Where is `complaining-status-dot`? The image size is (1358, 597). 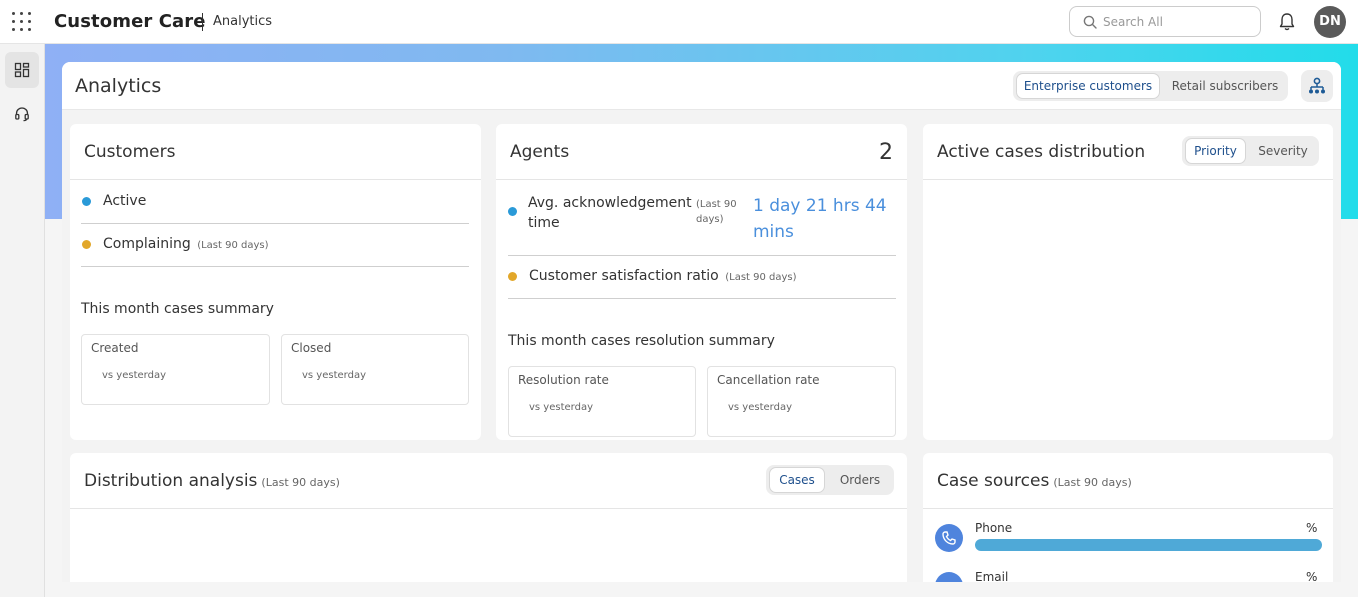 complaining-status-dot is located at coordinates (86, 244).